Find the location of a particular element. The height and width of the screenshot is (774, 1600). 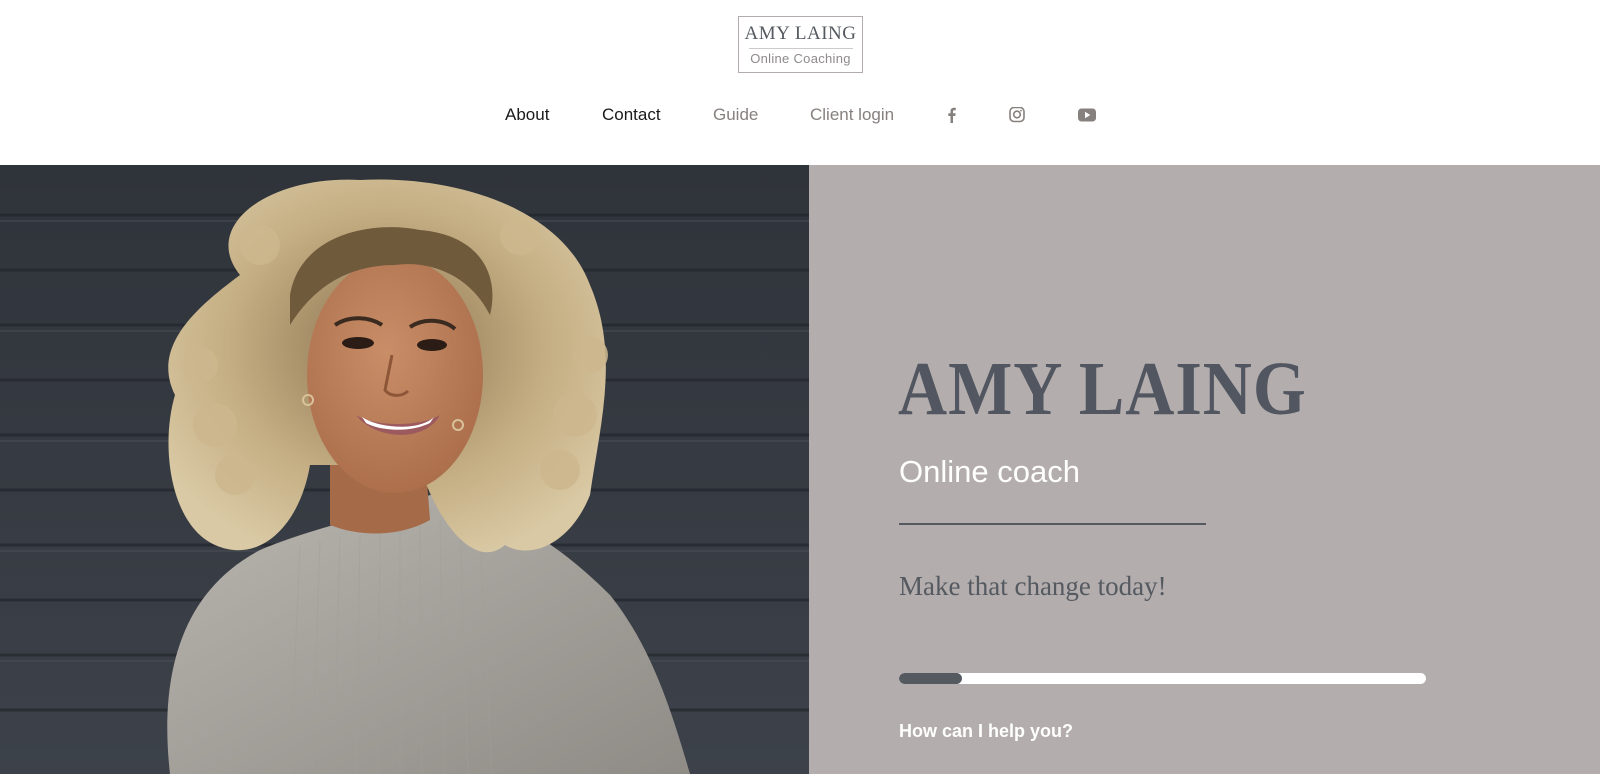

instagram-icon is located at coordinates (1017, 114).